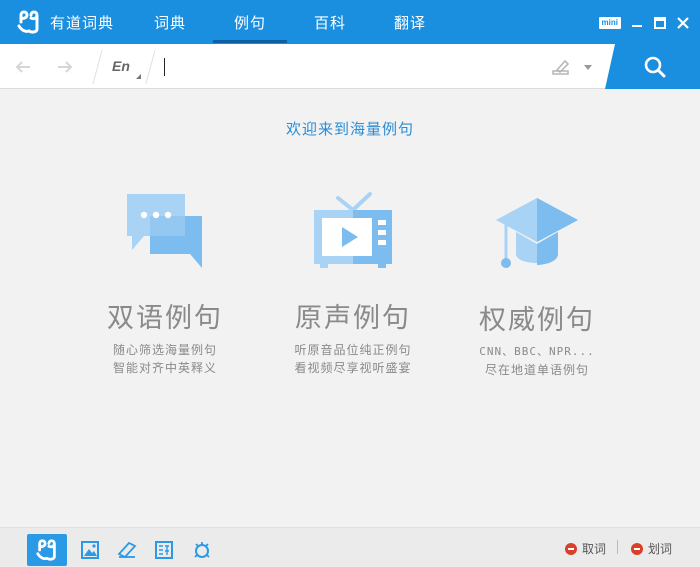  Describe the element at coordinates (165, 318) in the screenshot. I see `feature-title: 双语例句` at that location.